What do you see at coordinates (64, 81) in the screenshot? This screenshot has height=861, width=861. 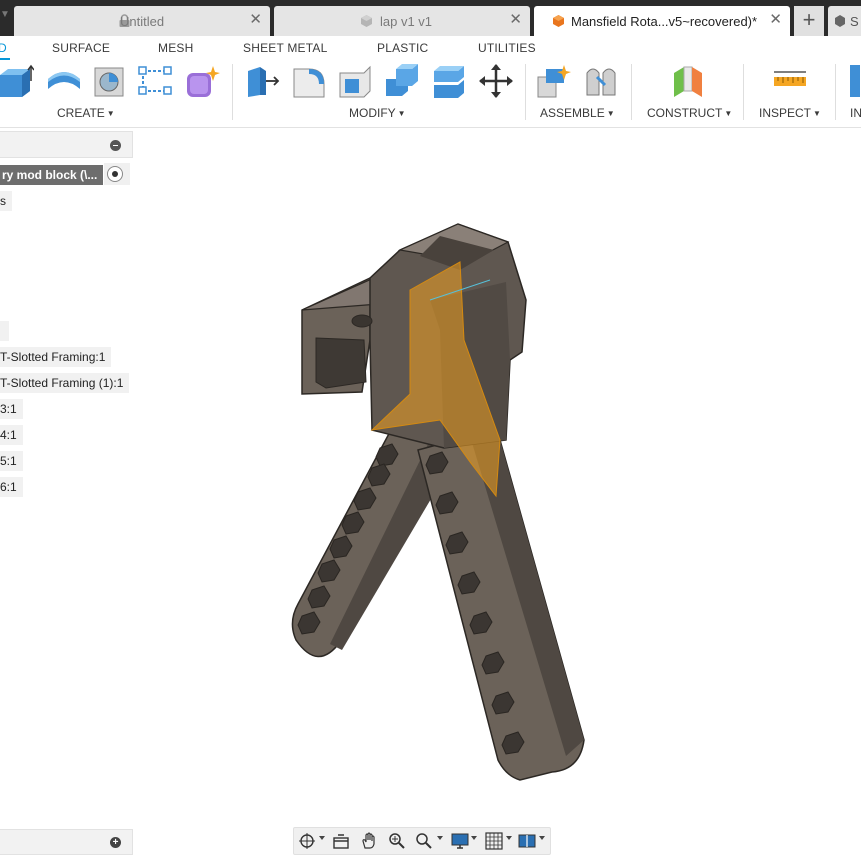 I see `revolve-icon` at bounding box center [64, 81].